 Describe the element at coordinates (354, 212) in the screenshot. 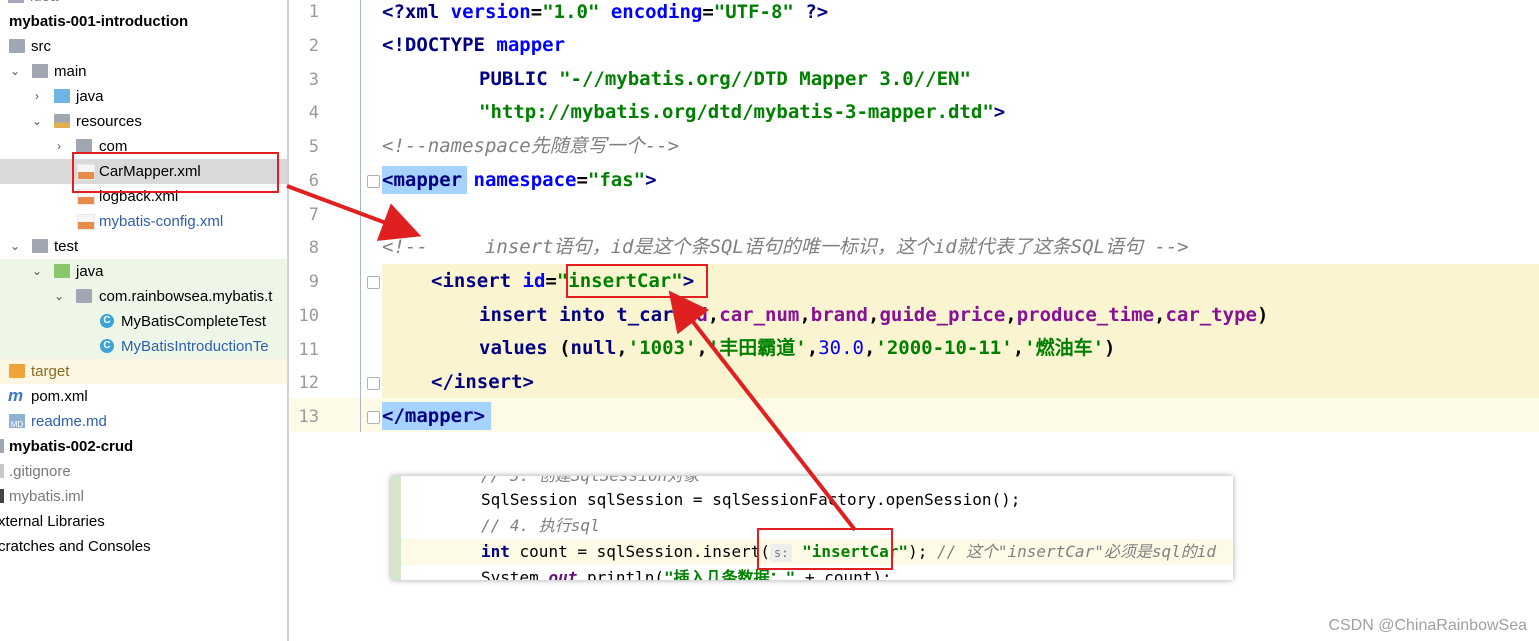

I see `arrow-file-to-namespace` at that location.